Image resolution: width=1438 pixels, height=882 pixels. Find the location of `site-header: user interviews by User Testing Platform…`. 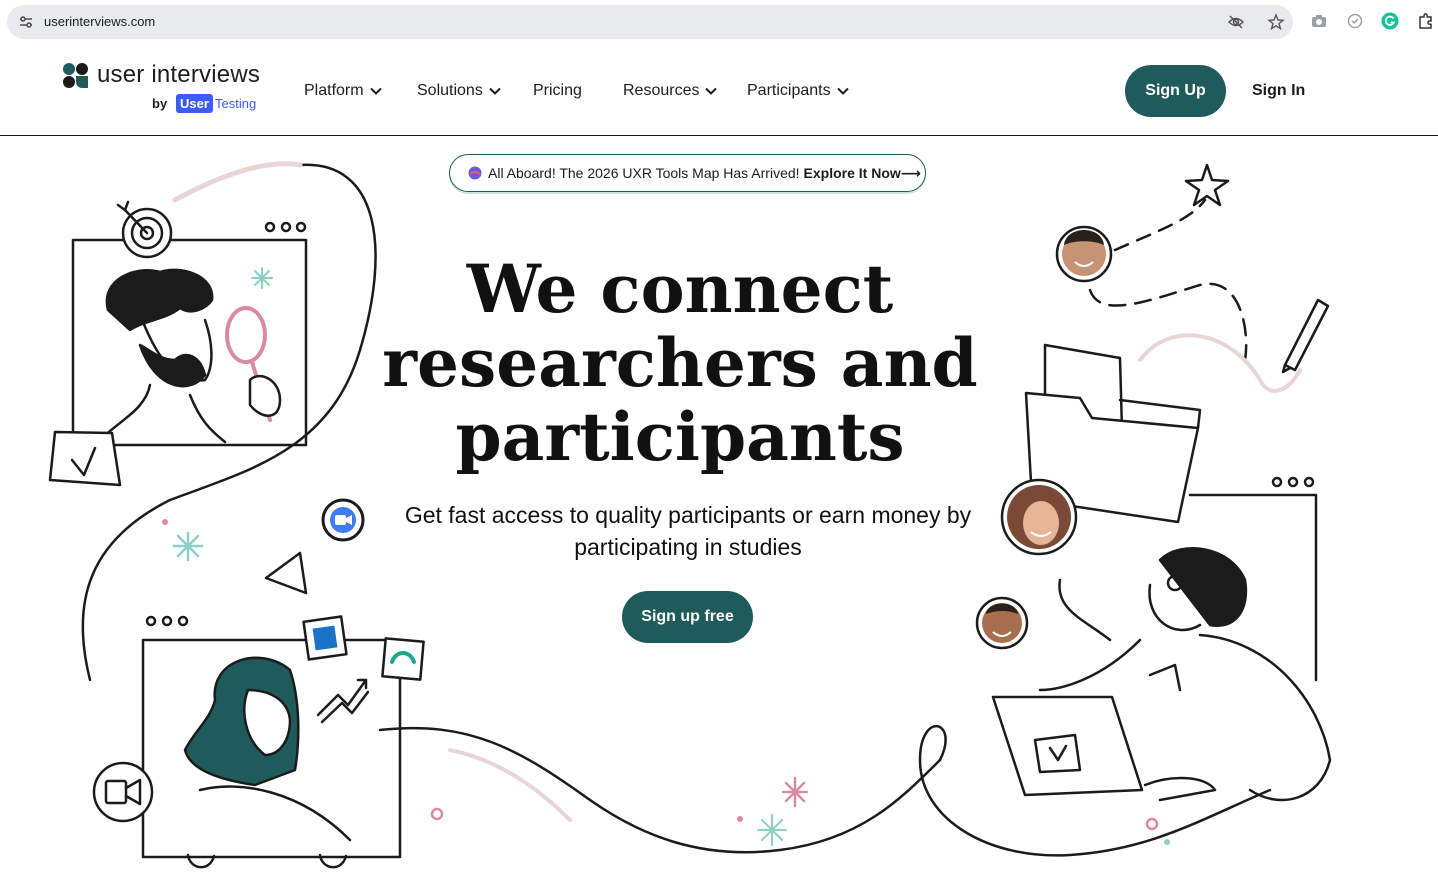

site-header: user interviews by User Testing Platform… is located at coordinates (719, 90).